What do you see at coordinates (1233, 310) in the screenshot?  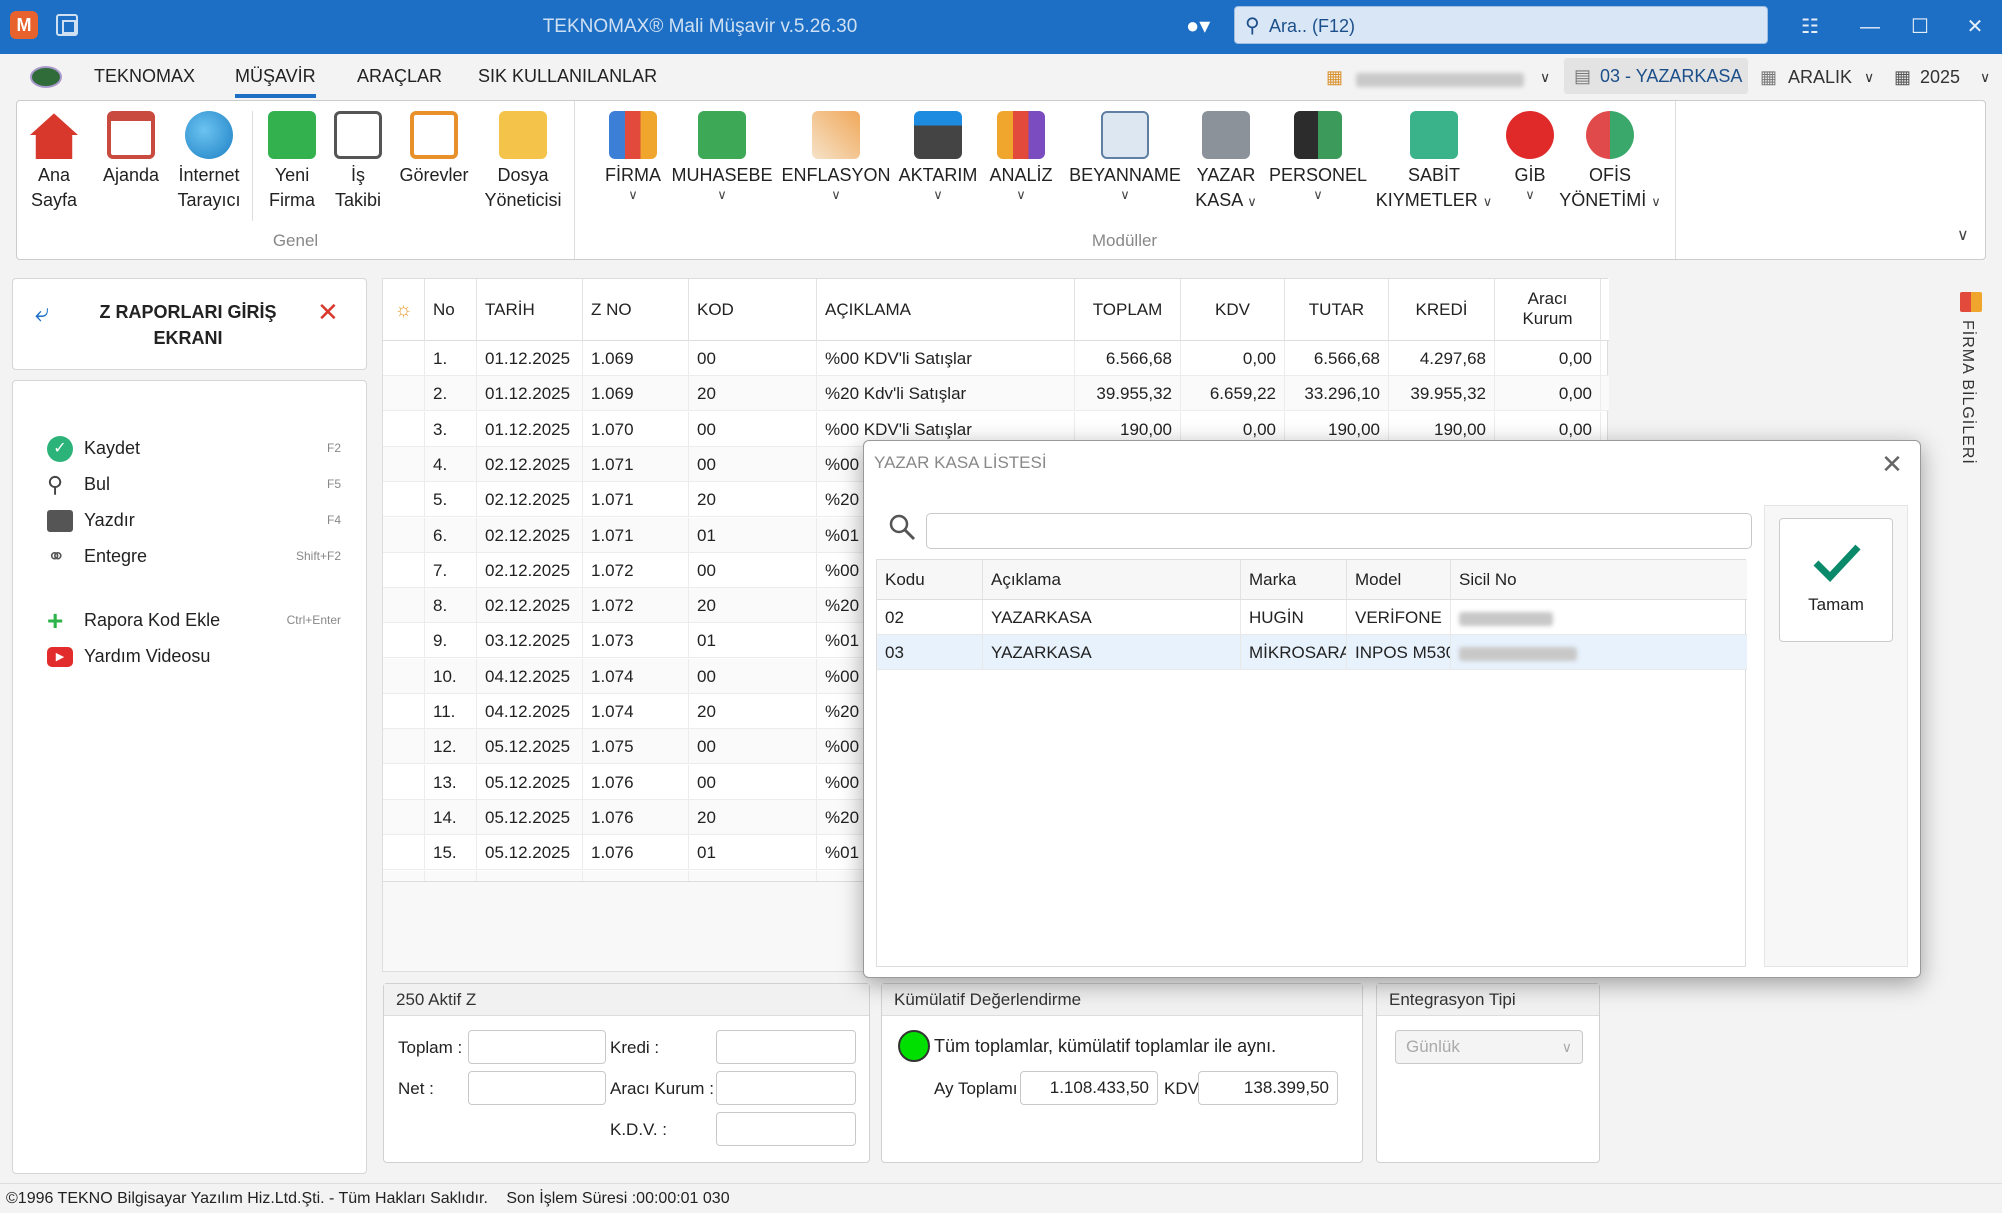 I see `col-kdv: KDV` at bounding box center [1233, 310].